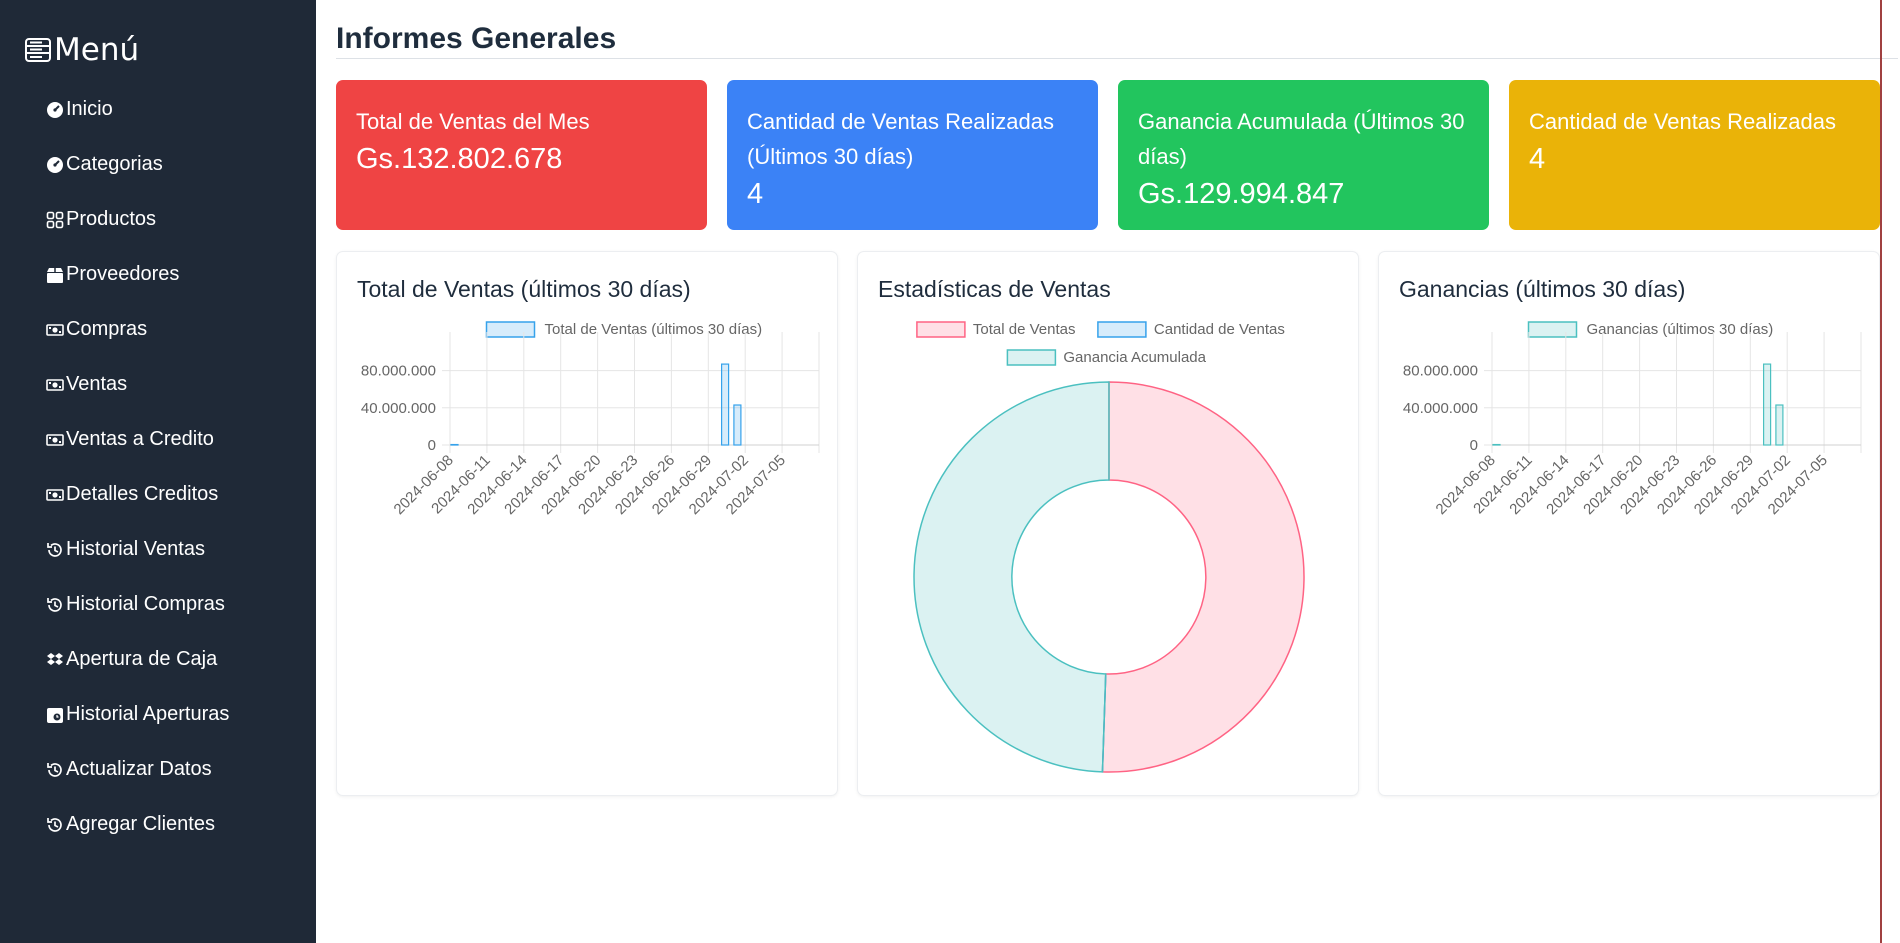 The height and width of the screenshot is (943, 1900). What do you see at coordinates (142, 494) in the screenshot?
I see `sidebar-item-label: Detalles Creditos` at bounding box center [142, 494].